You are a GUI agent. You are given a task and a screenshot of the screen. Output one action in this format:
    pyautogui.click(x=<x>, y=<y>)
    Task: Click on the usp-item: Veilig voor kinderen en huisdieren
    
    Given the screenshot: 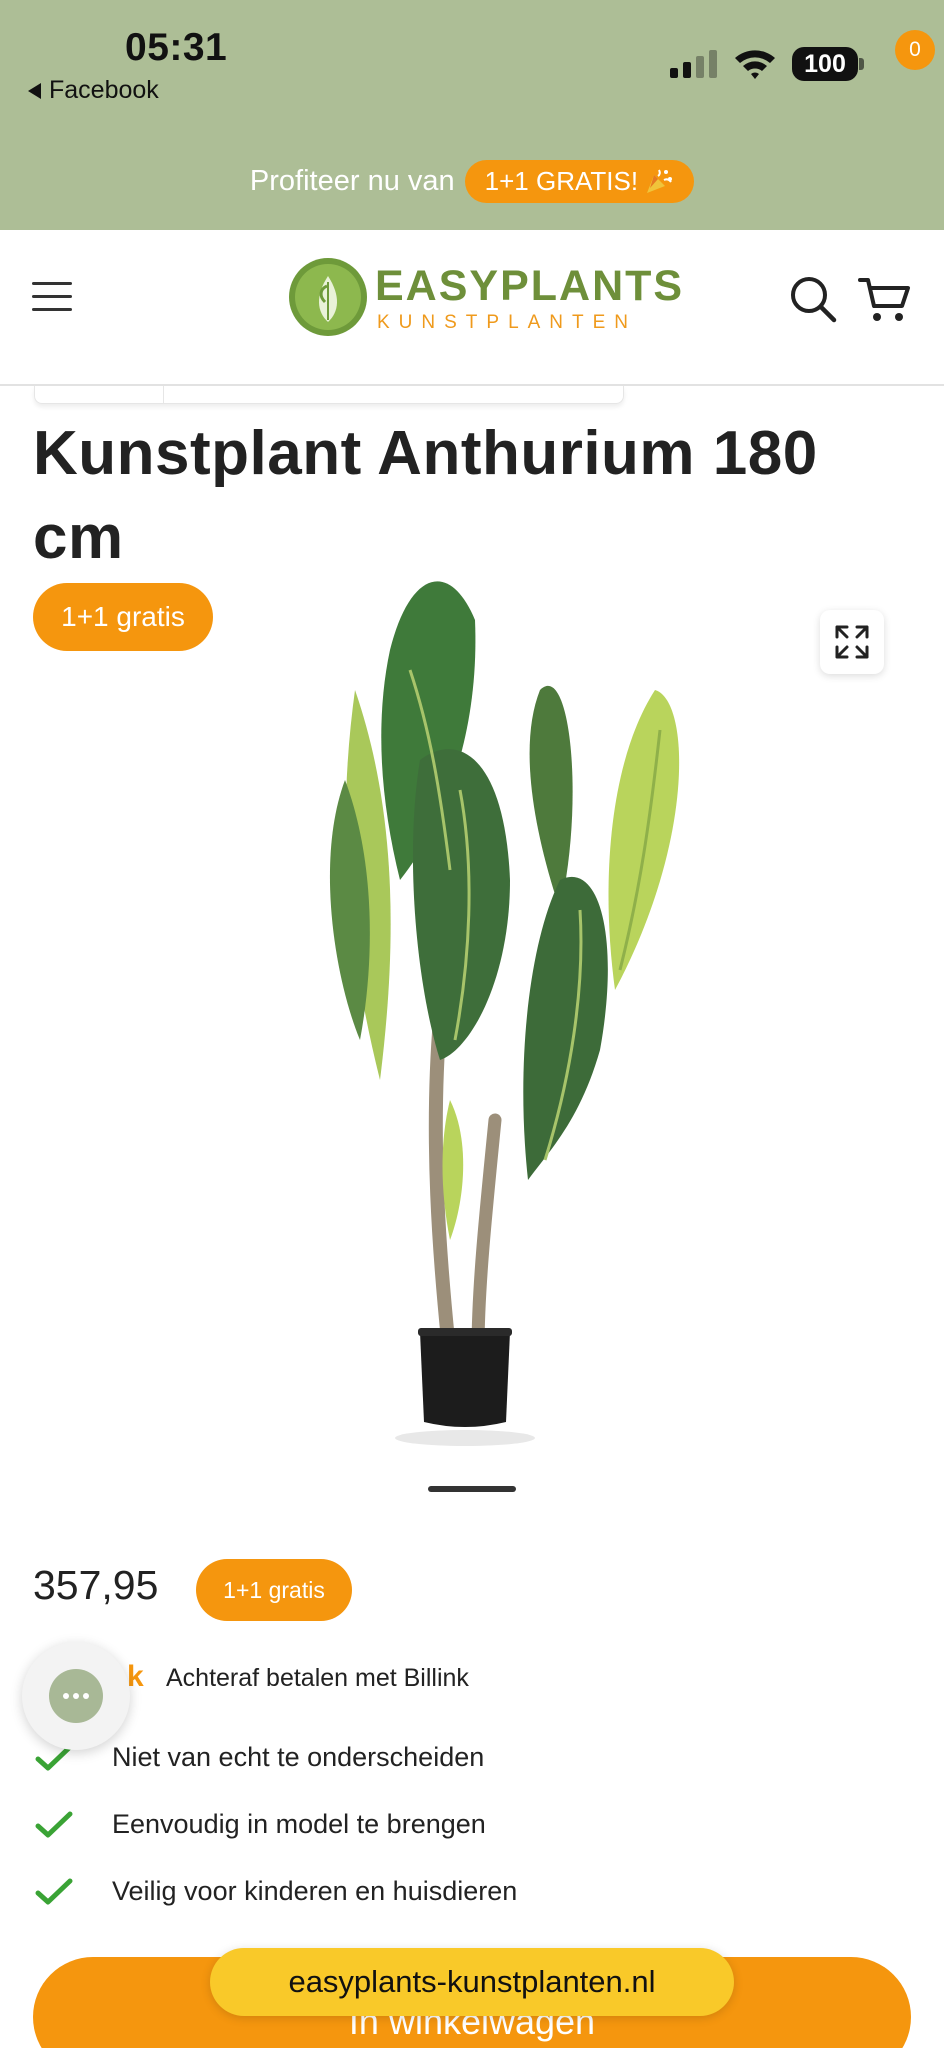 What is the action you would take?
    pyautogui.click(x=275, y=1891)
    